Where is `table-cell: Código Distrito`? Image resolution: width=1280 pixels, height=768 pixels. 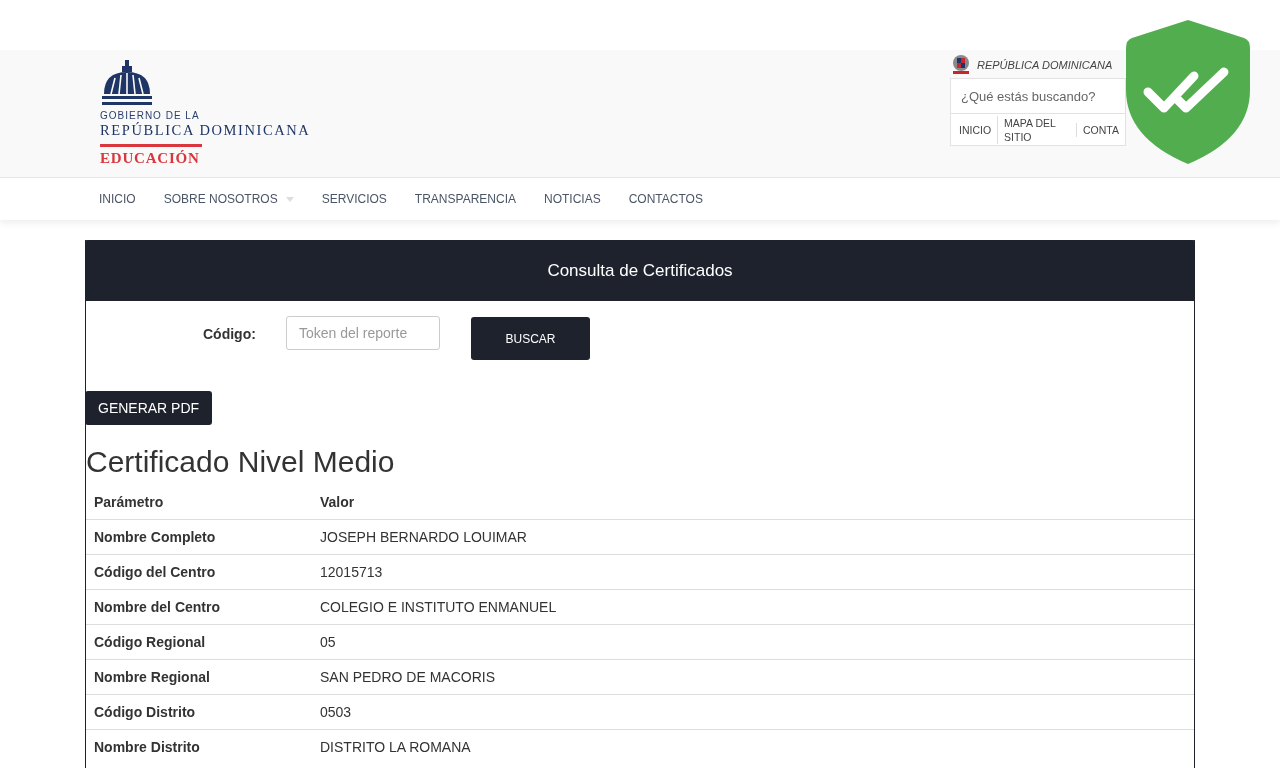 table-cell: Código Distrito is located at coordinates (199, 712).